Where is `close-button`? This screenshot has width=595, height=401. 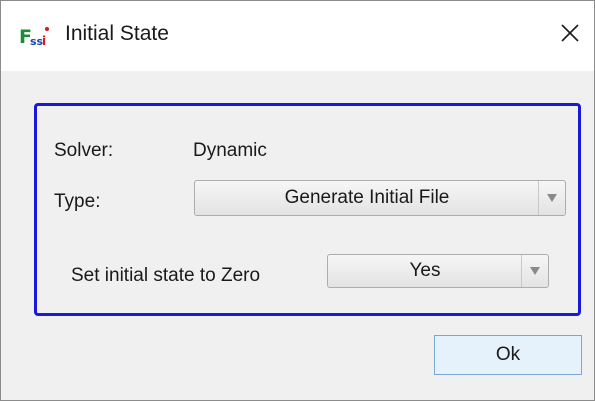 close-button is located at coordinates (570, 35).